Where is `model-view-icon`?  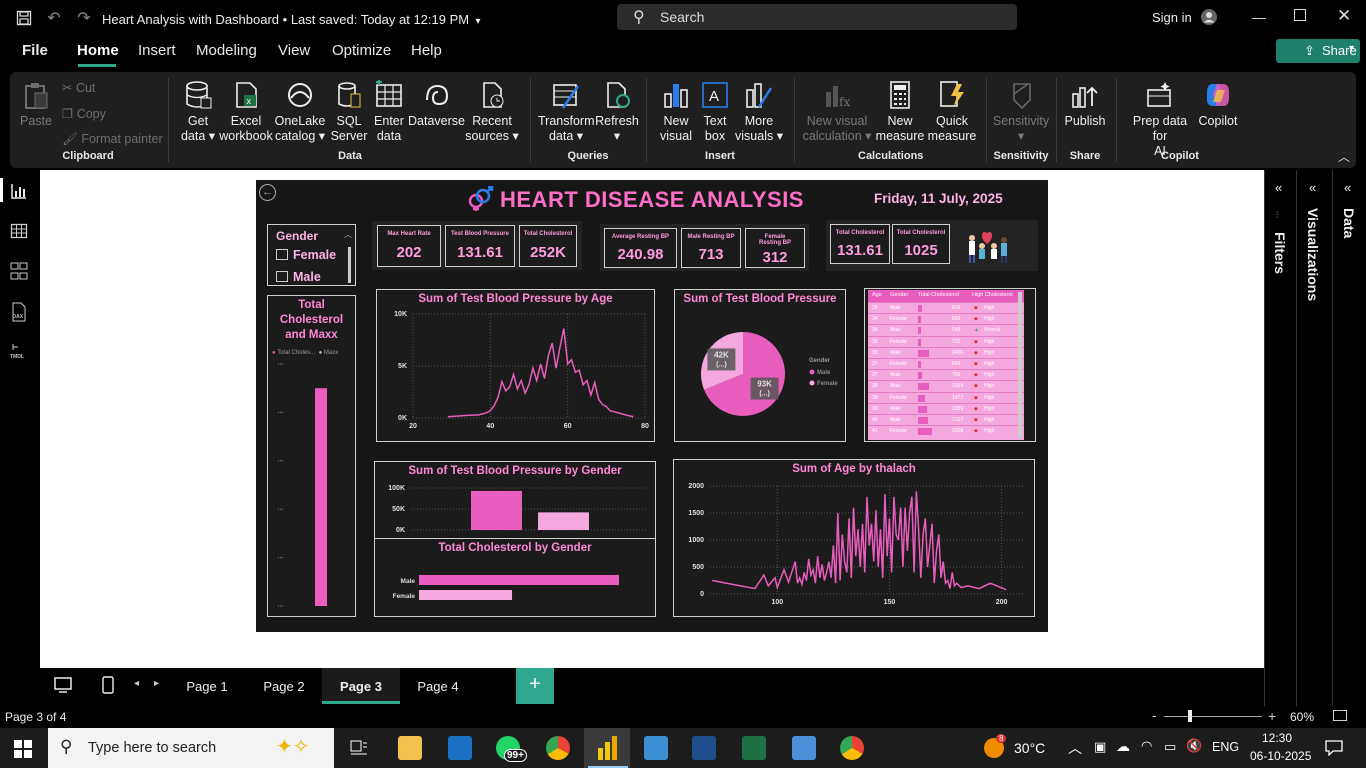 model-view-icon is located at coordinates (20, 271).